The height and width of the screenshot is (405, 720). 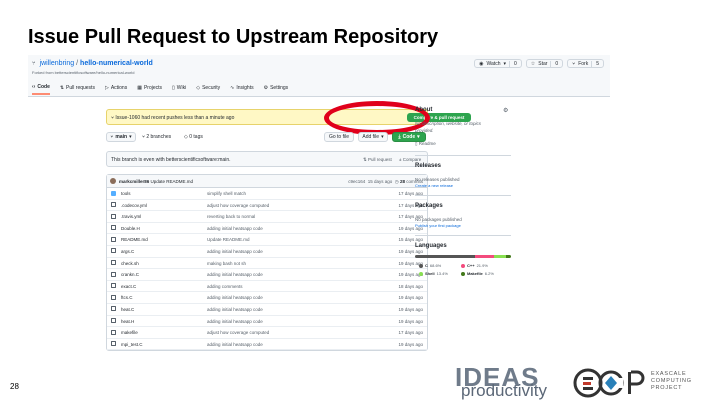 I want to click on readme-label: Readme, so click(x=427, y=143).